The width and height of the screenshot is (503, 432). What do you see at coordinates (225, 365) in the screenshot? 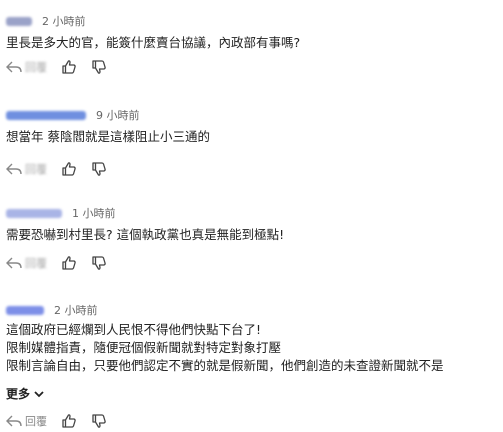
I see `comment-line: 限制言論自由，只要他們認定不實的就是假新聞，他們創造的未查證新聞就不是` at bounding box center [225, 365].